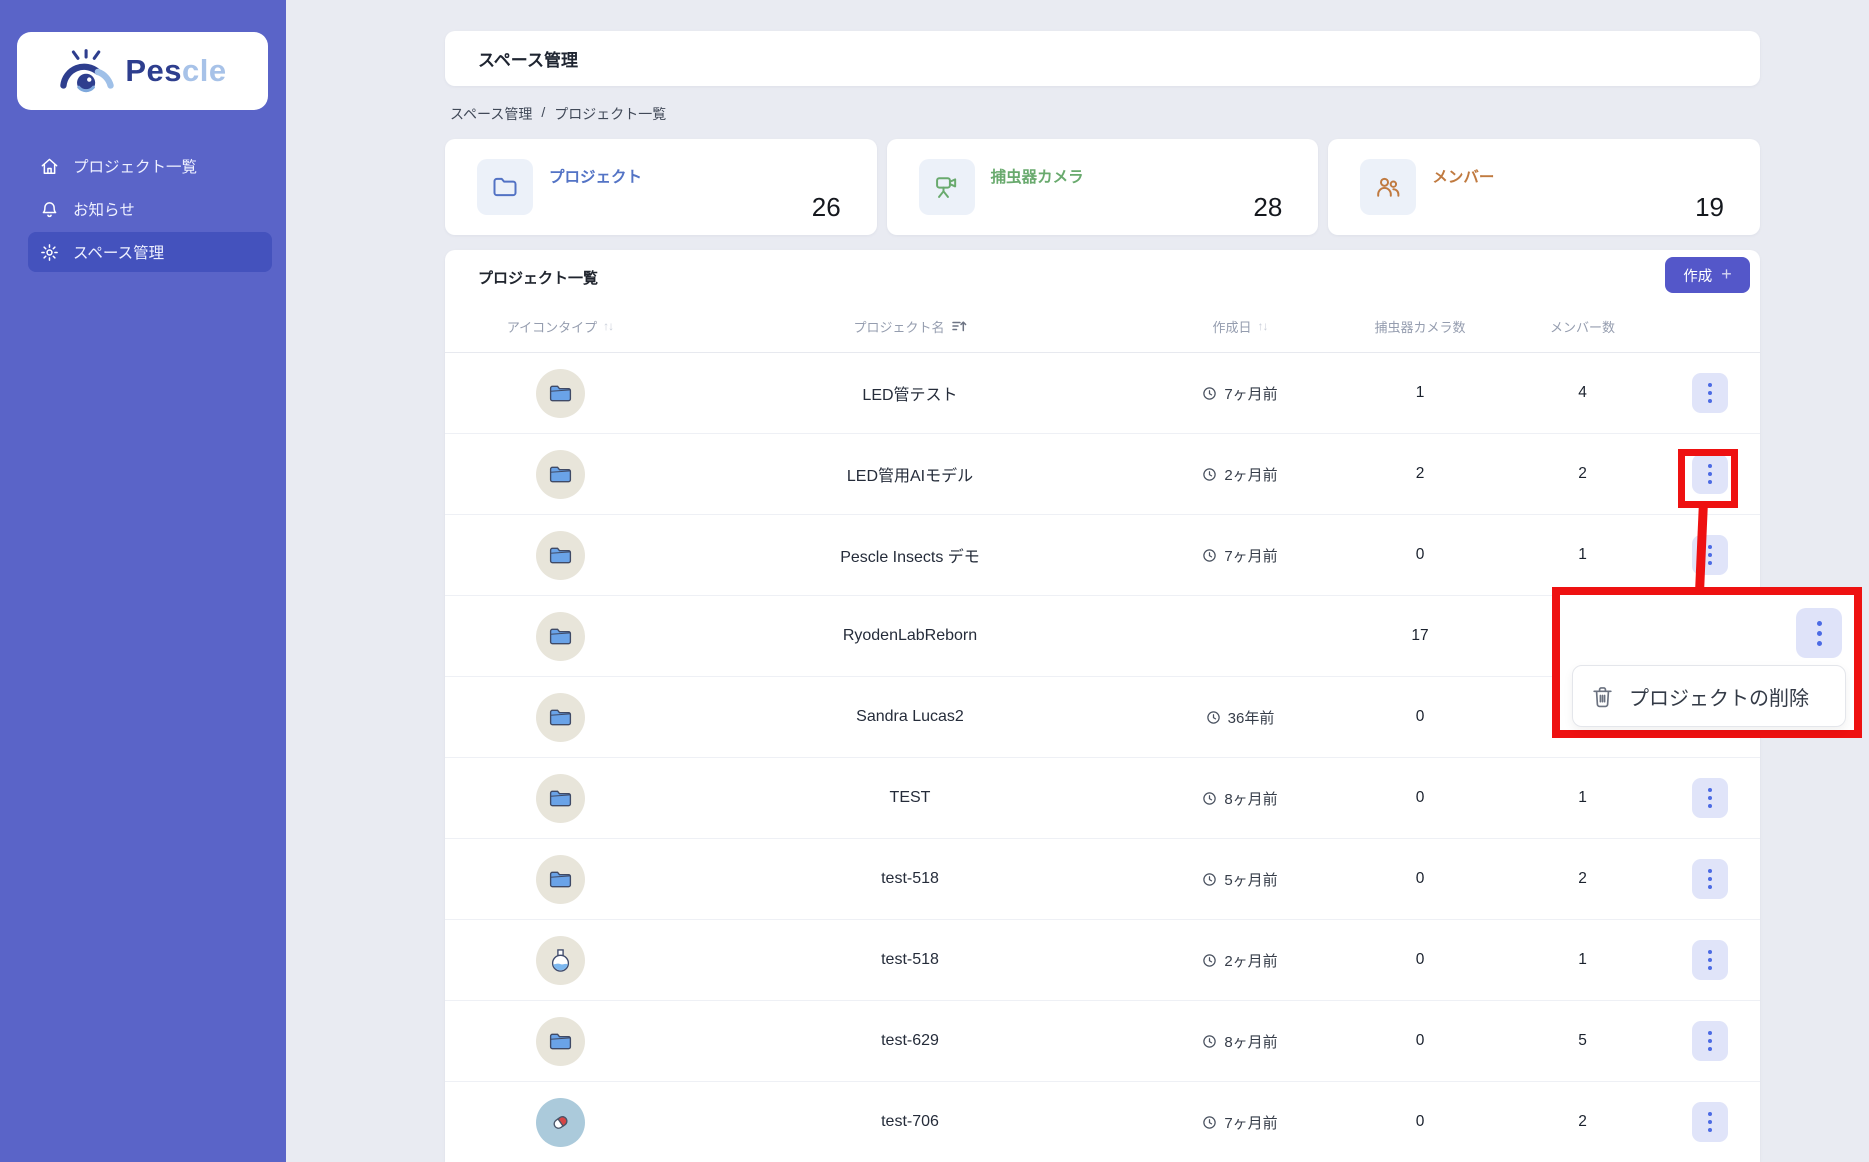  I want to click on table-row: test-518 5ヶ月前 0 2, so click(1102, 879).